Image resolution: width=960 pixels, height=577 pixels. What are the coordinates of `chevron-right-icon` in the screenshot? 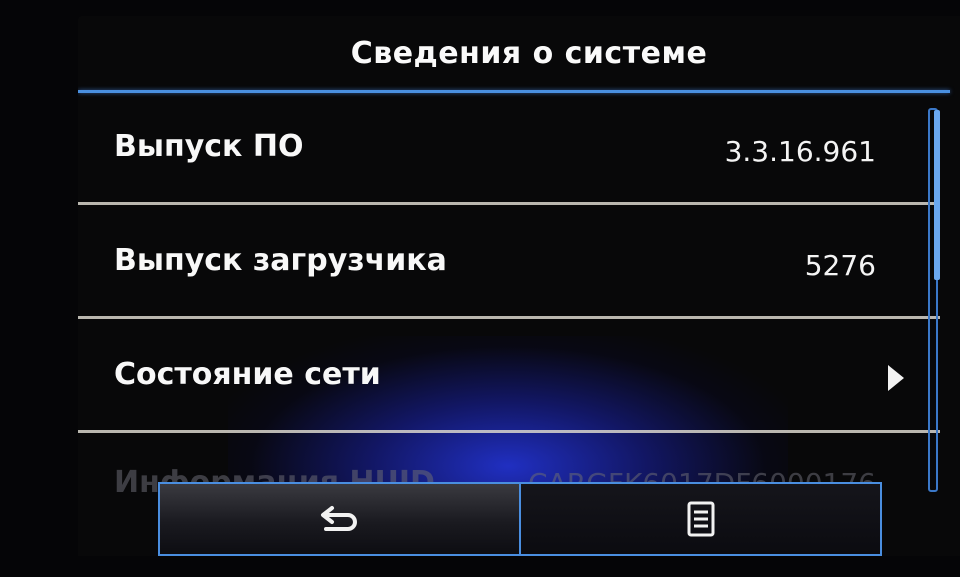 It's located at (896, 378).